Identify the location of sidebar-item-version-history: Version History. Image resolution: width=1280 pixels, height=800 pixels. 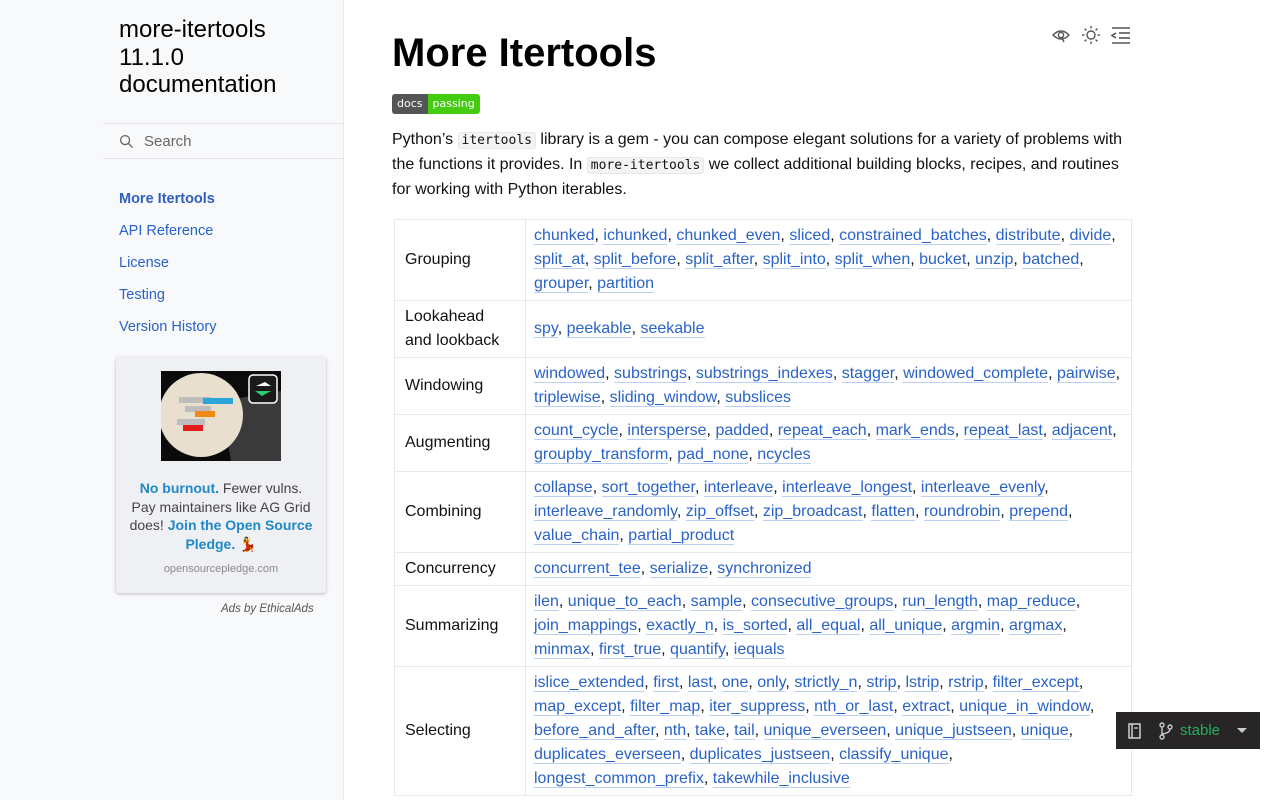
(168, 332).